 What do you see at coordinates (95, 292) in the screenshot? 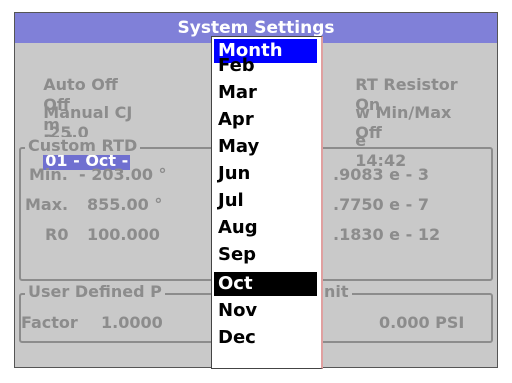
I see `user-defined-legend: User Defined P` at bounding box center [95, 292].